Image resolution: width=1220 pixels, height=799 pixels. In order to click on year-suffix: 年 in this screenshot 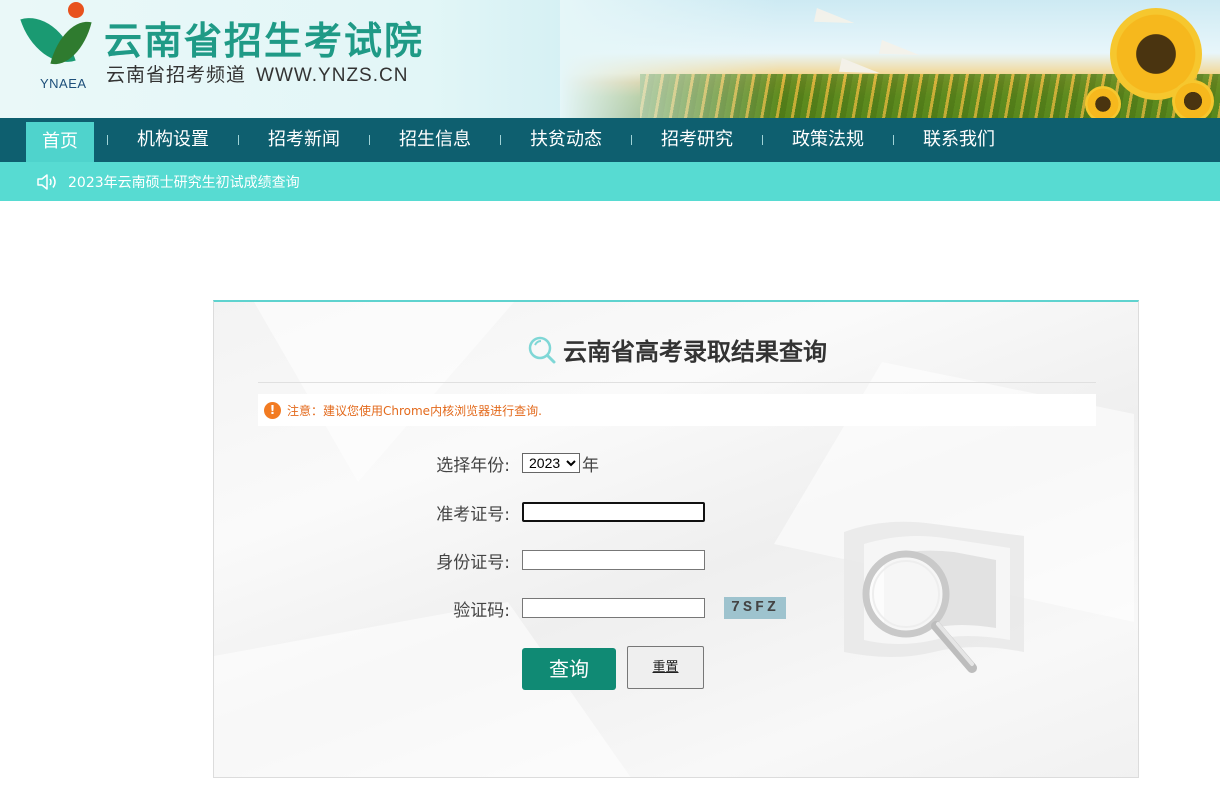, I will do `click(590, 465)`.